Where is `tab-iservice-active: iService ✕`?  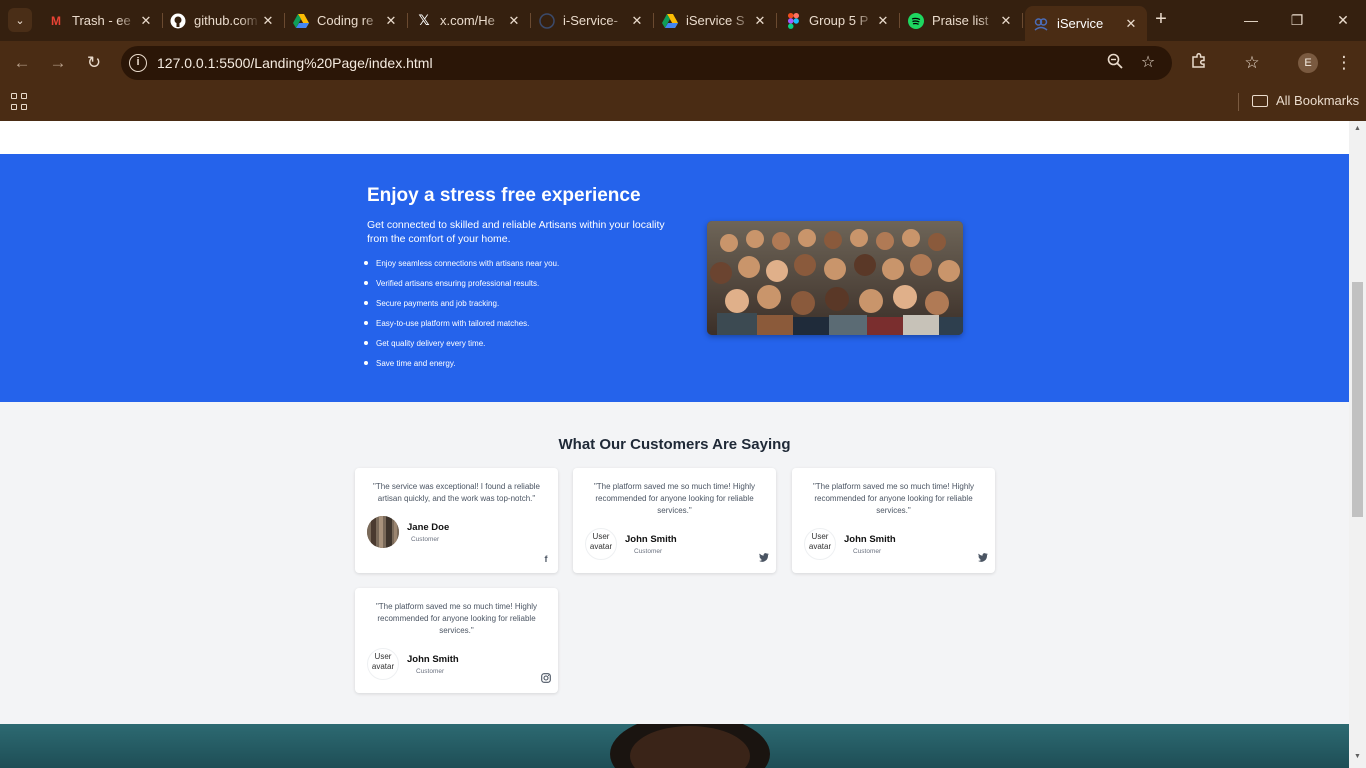 tab-iservice-active: iService ✕ is located at coordinates (1086, 23).